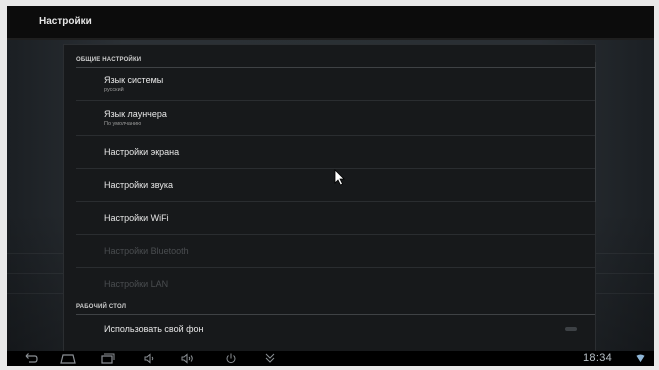  I want to click on scrollbar, so click(595, 132).